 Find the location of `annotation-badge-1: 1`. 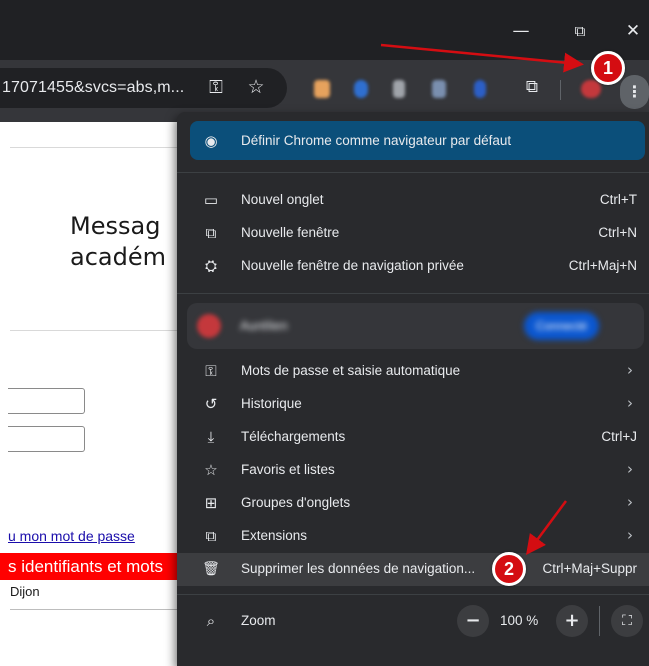

annotation-badge-1: 1 is located at coordinates (608, 68).